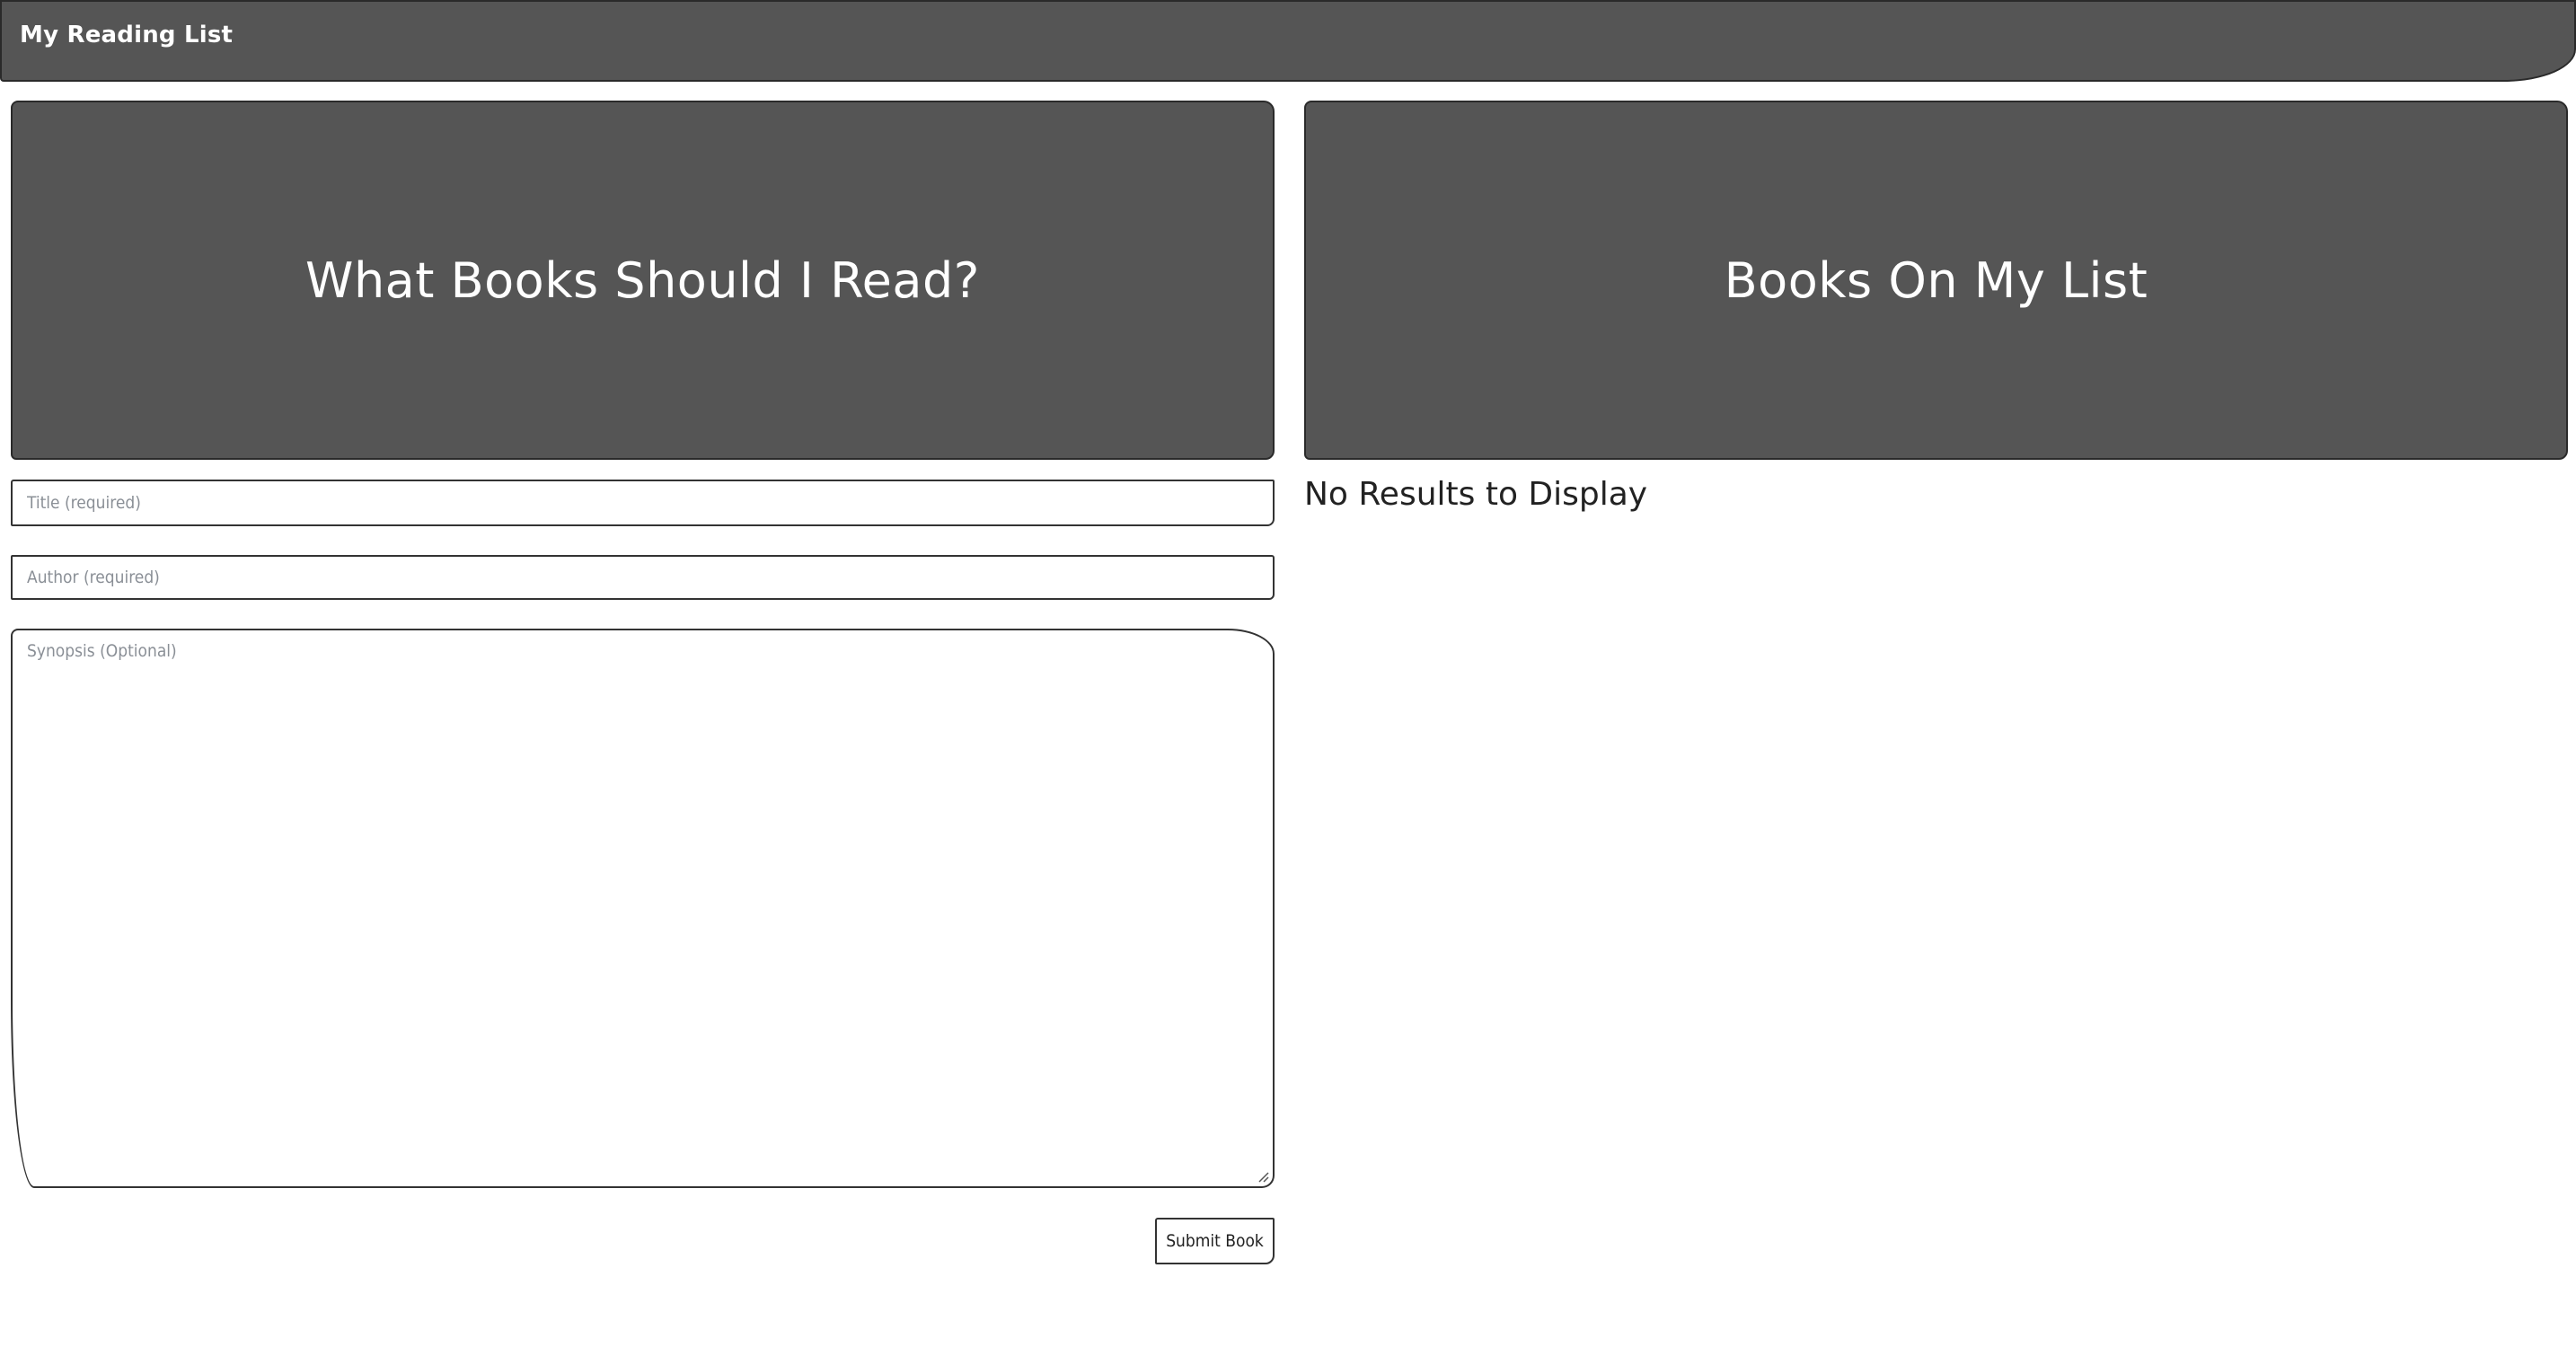  What do you see at coordinates (127, 35) in the screenshot?
I see `brand-link: My Reading List` at bounding box center [127, 35].